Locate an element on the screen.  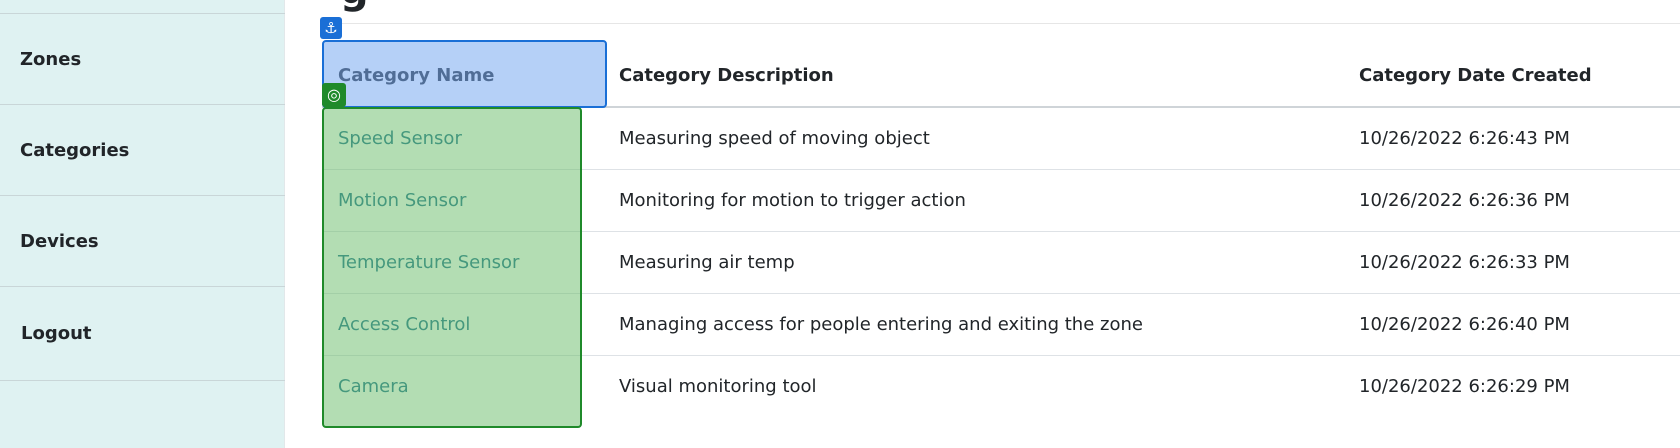
category-name-cell: Motion Sensor is located at coordinates (462, 200).